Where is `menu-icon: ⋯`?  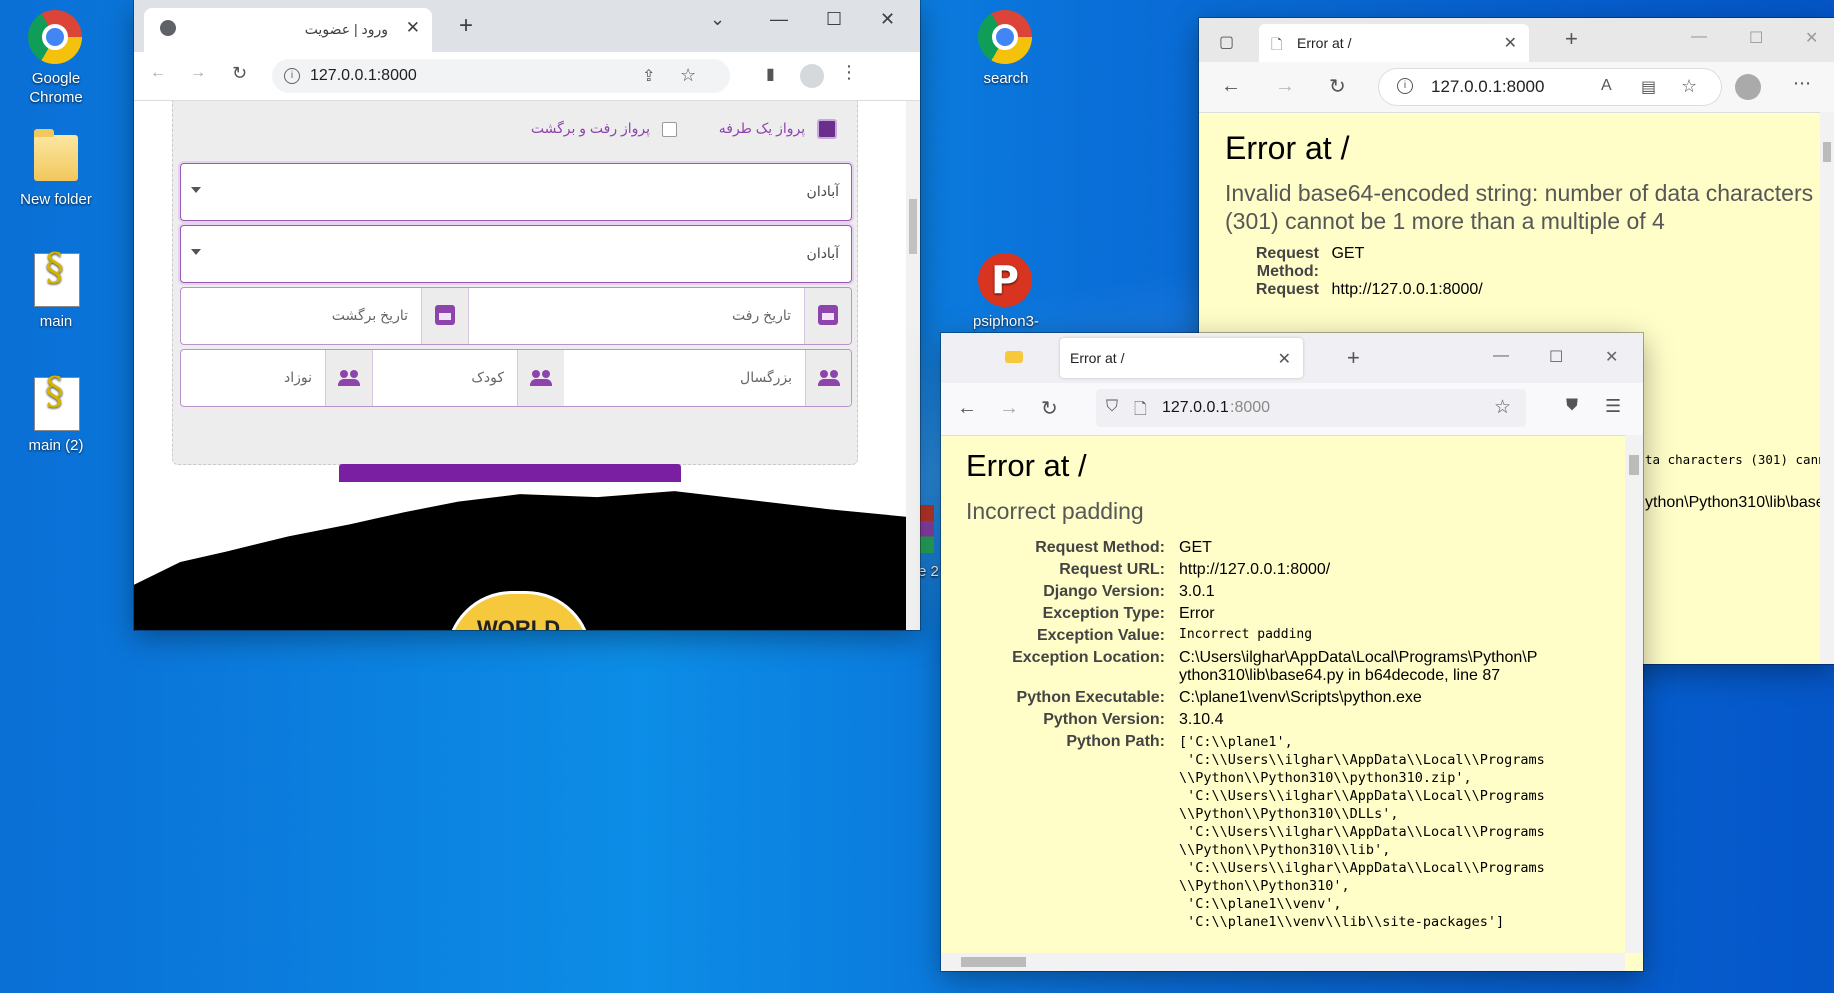 menu-icon: ⋯ is located at coordinates (1802, 83).